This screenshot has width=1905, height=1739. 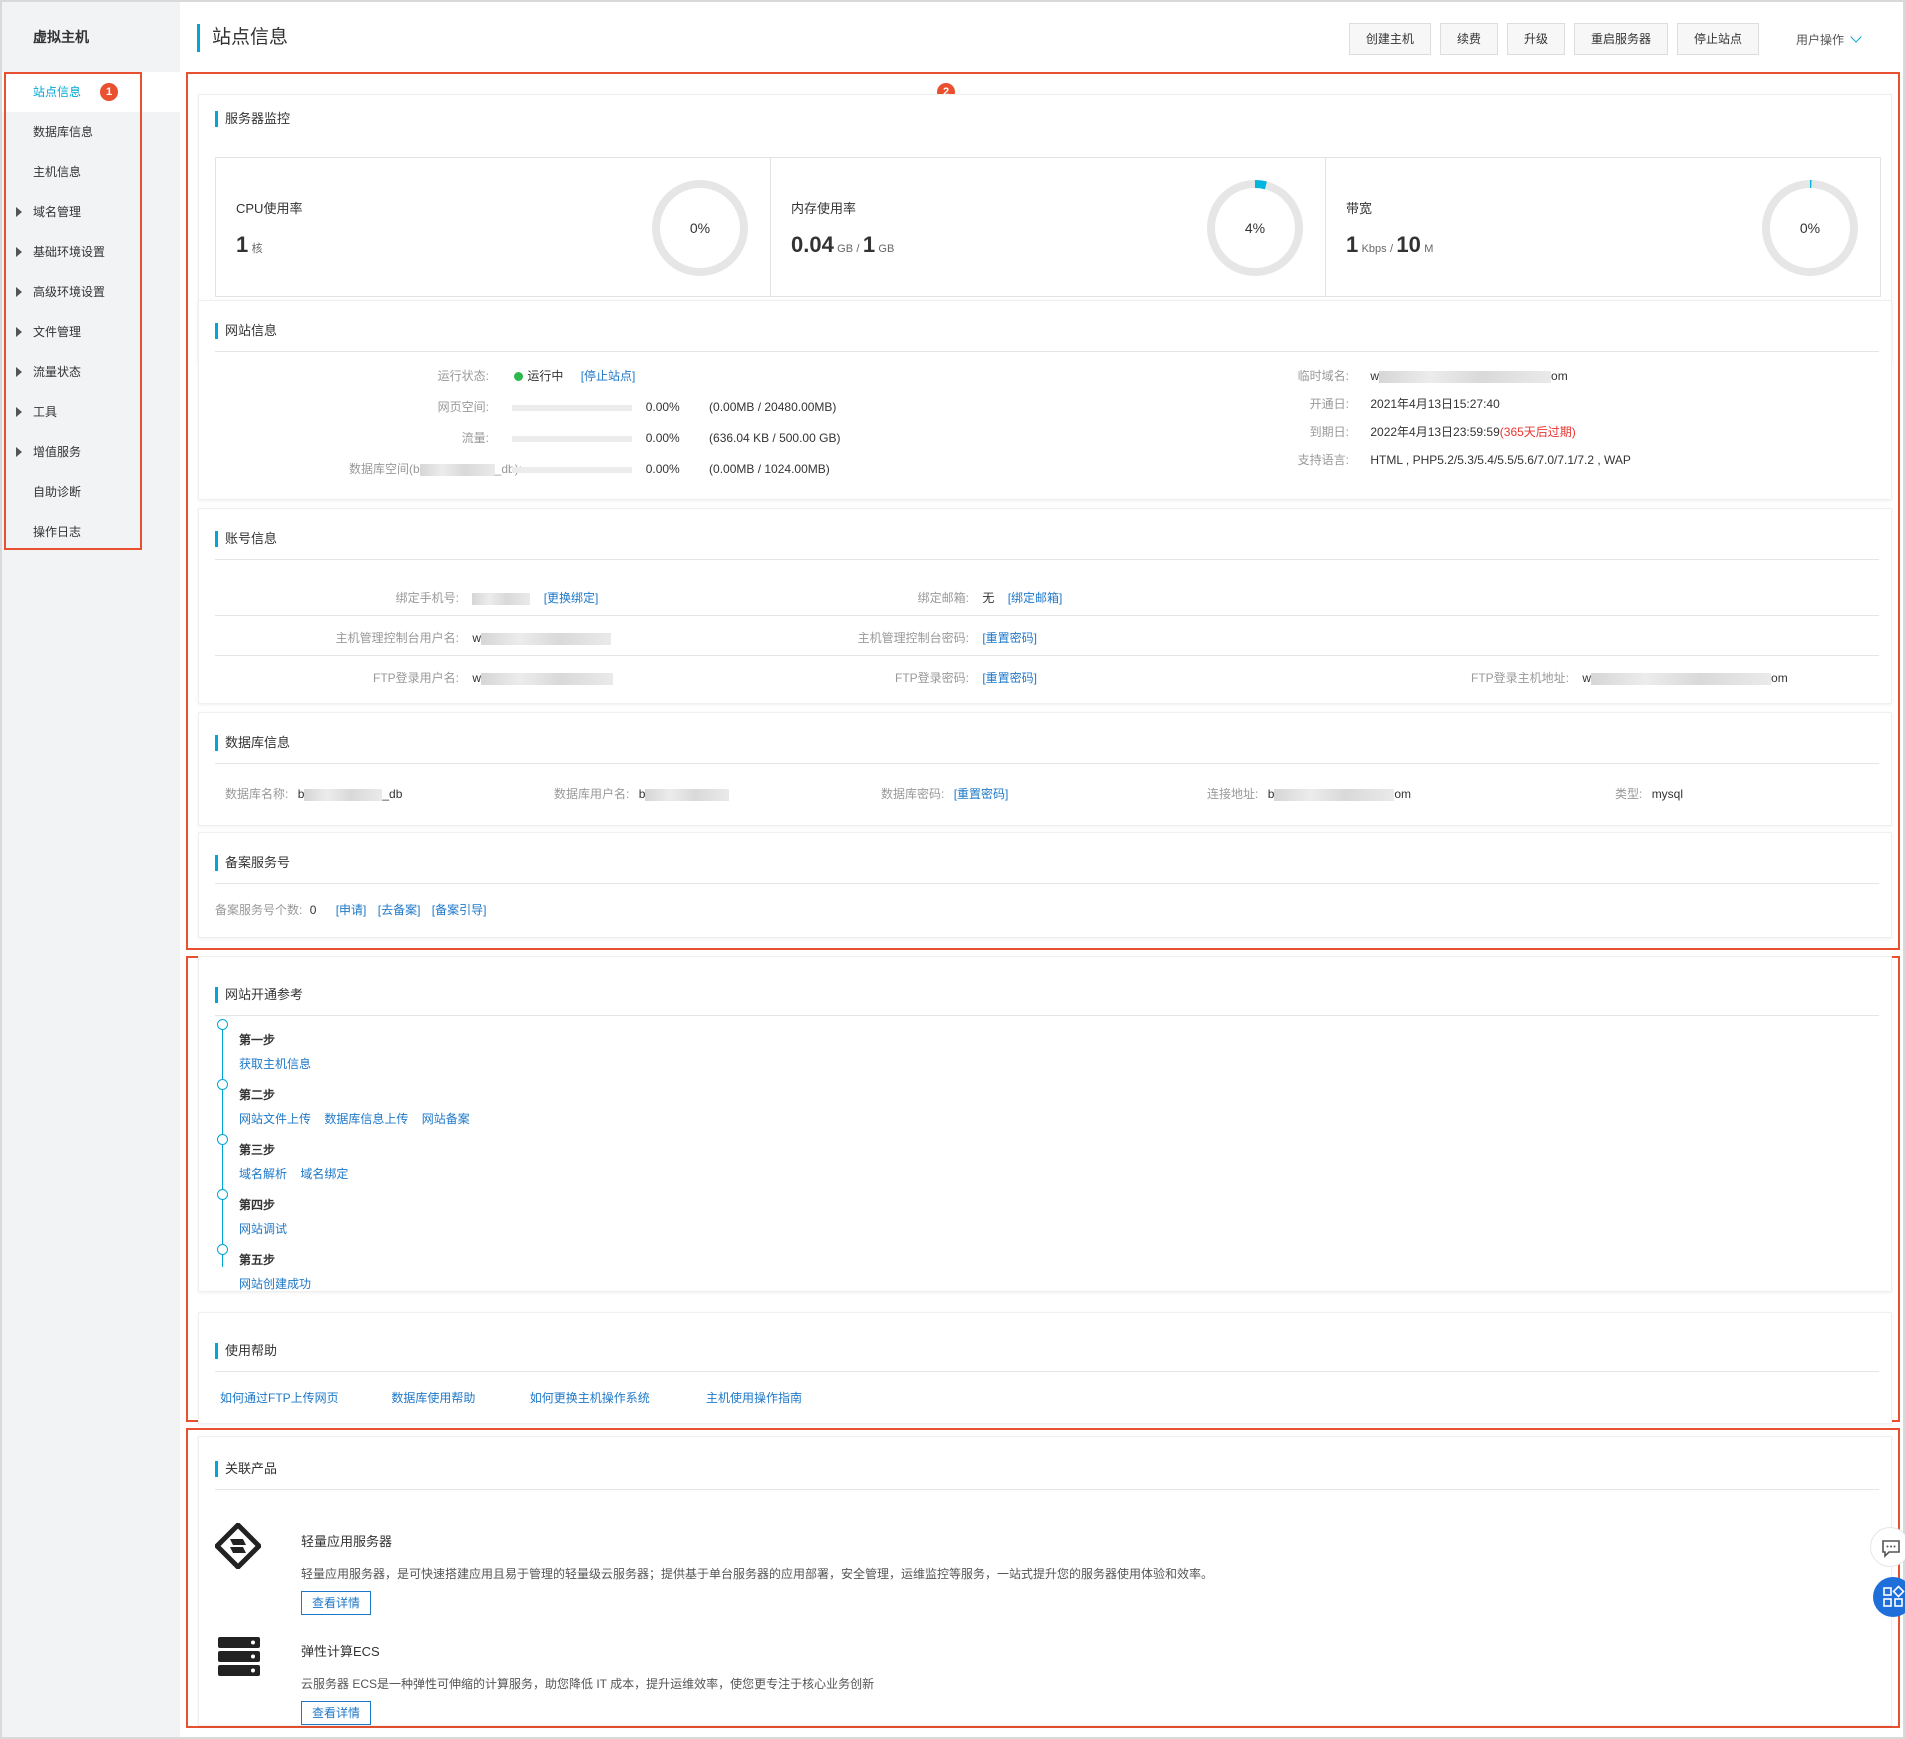 I want to click on step-3-title: 第三步, so click(x=257, y=1150).